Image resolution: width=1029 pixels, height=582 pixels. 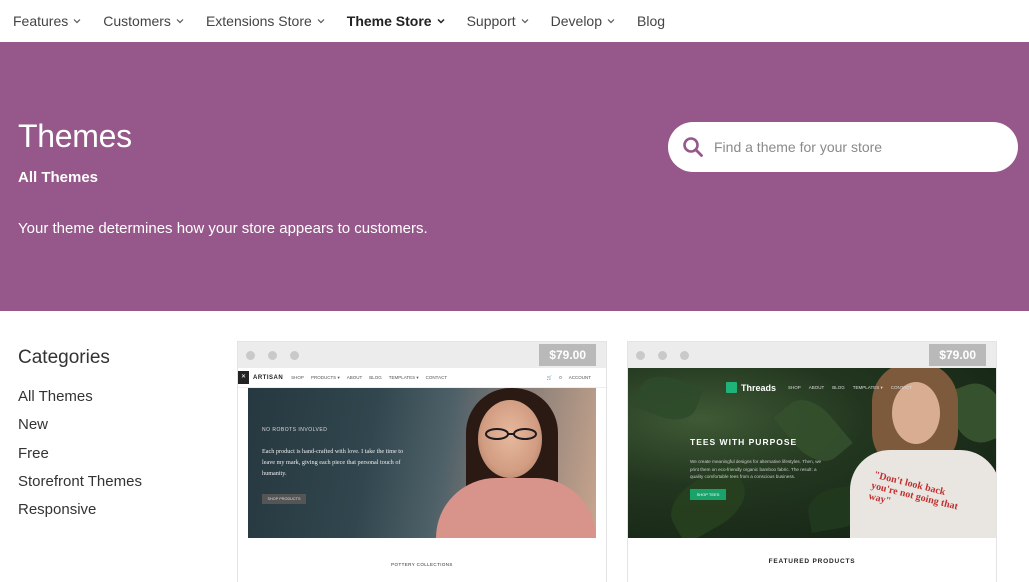 What do you see at coordinates (58, 177) in the screenshot?
I see `page-subtitle: All Themes` at bounding box center [58, 177].